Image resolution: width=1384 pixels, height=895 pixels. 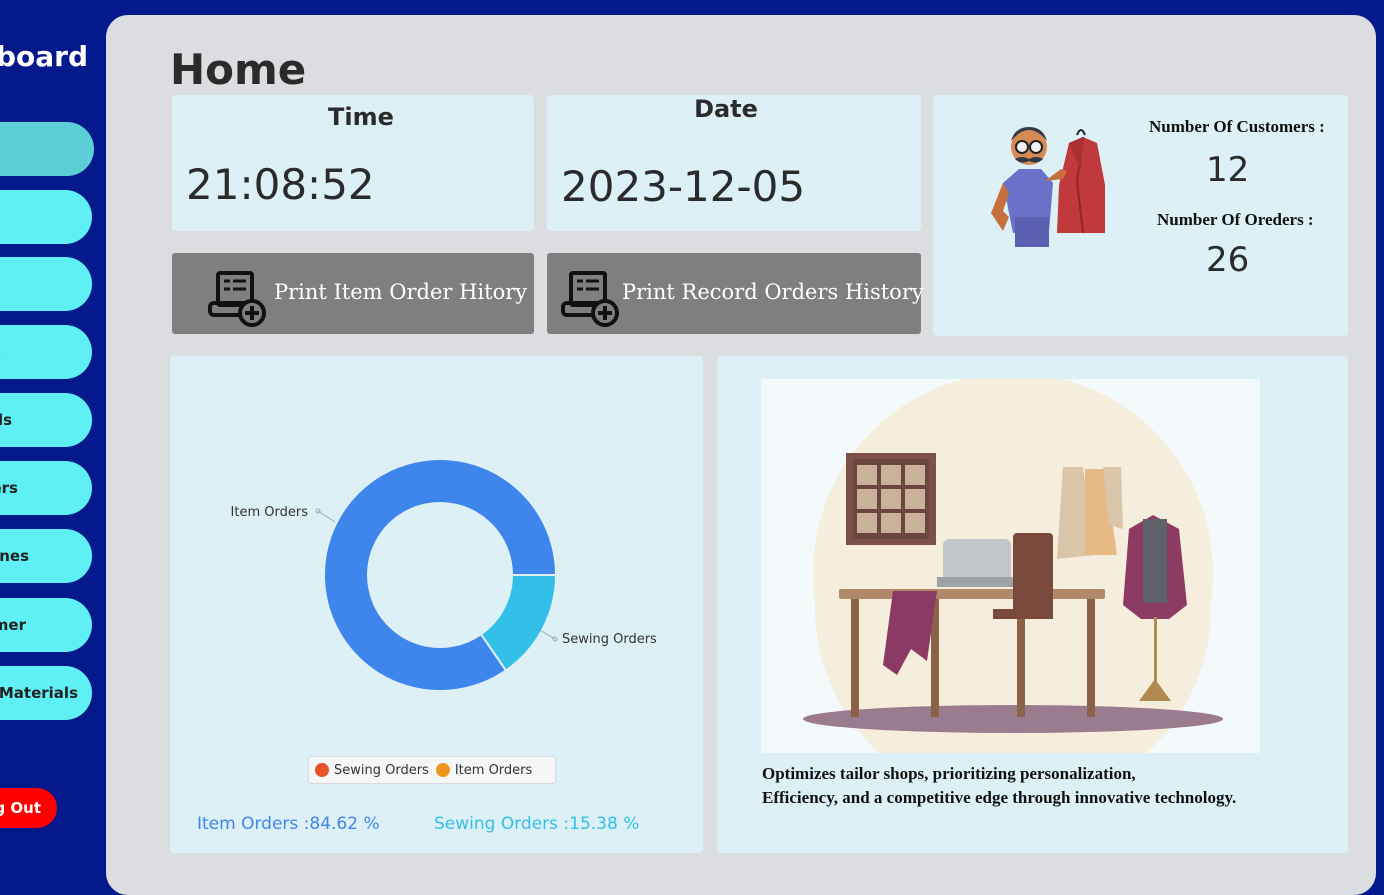 What do you see at coordinates (47, 149) in the screenshot?
I see `sidebar-item-home: e` at bounding box center [47, 149].